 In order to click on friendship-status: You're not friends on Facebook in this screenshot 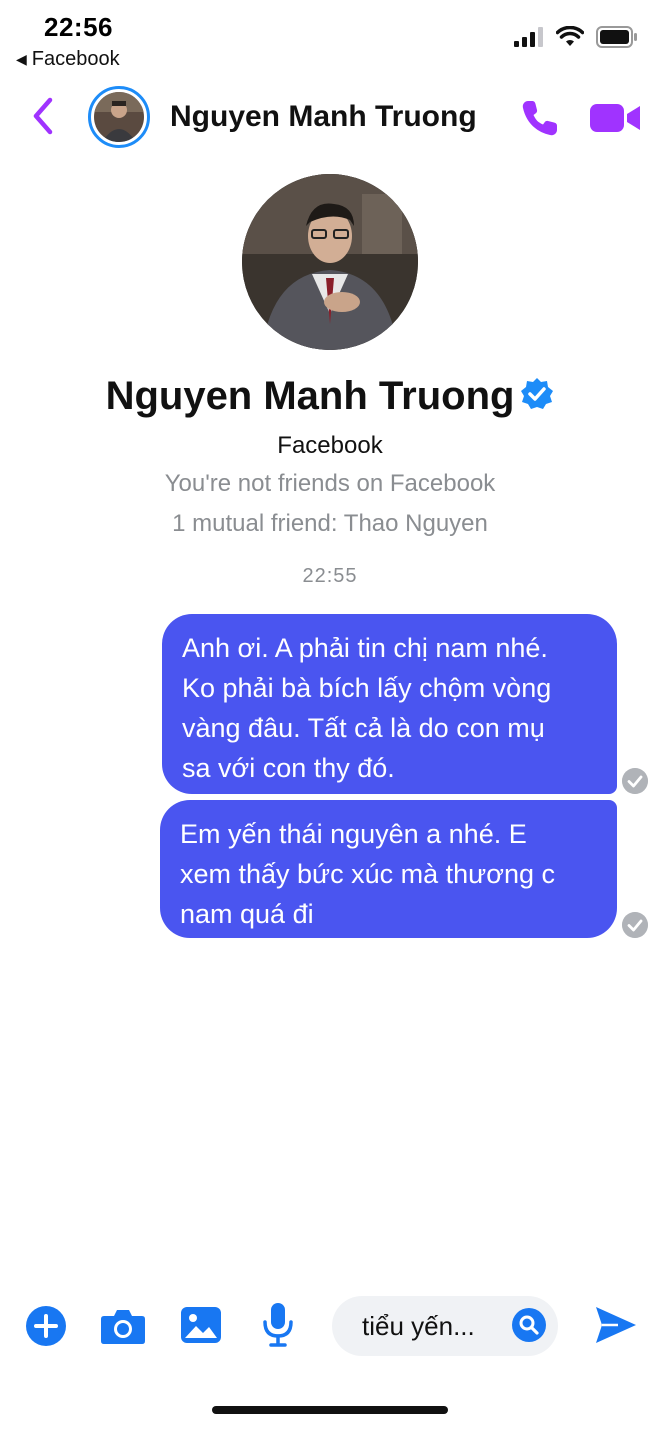, I will do `click(330, 483)`.